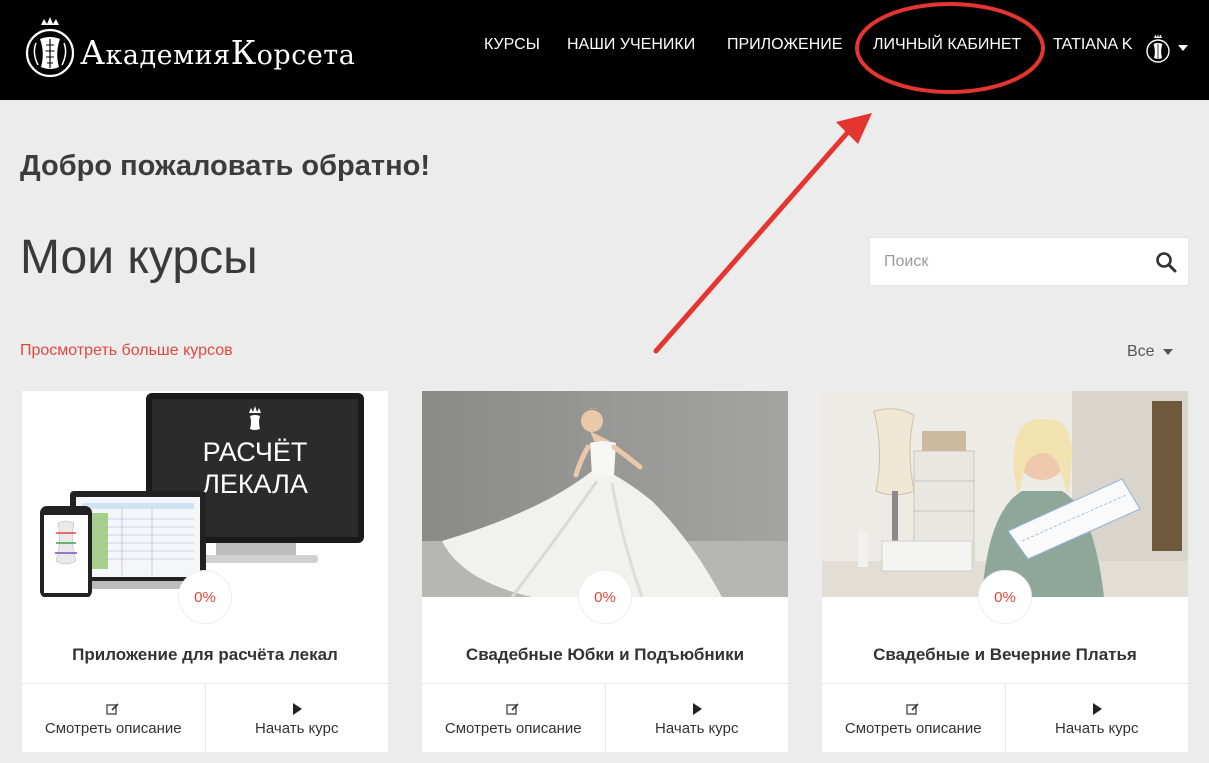 This screenshot has width=1209, height=763. Describe the element at coordinates (1005, 261) in the screenshot. I see `search-input` at that location.